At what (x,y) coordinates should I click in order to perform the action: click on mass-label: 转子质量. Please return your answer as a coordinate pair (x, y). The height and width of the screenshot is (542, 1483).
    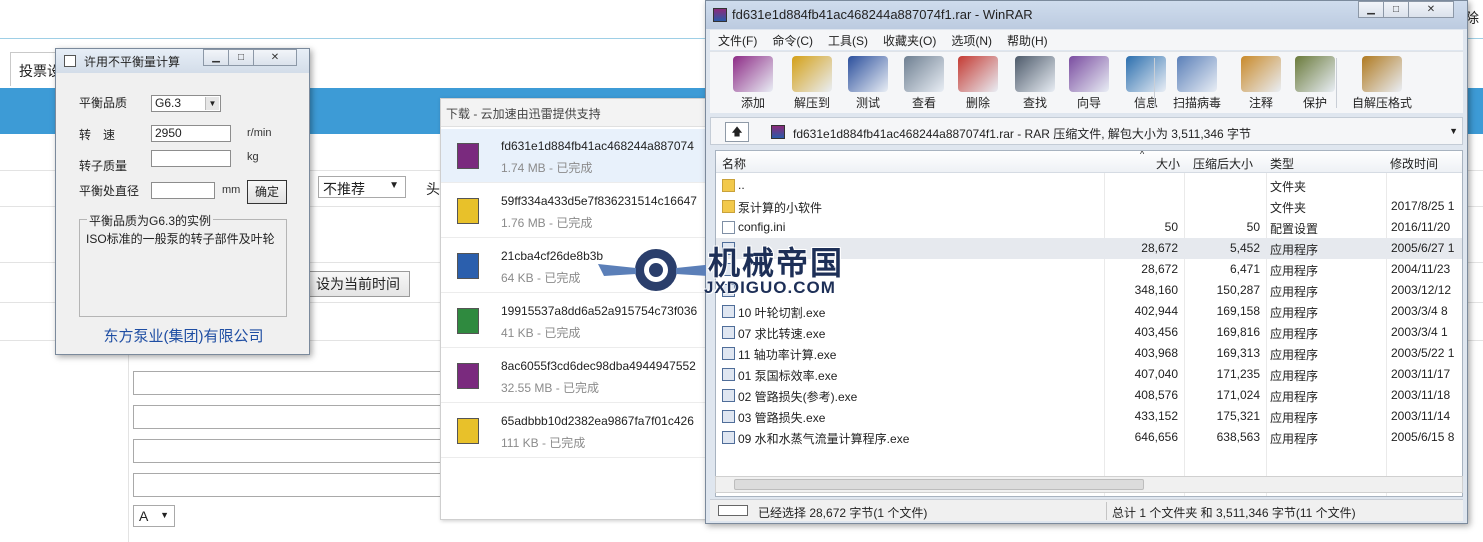
    Looking at the image, I should click on (103, 166).